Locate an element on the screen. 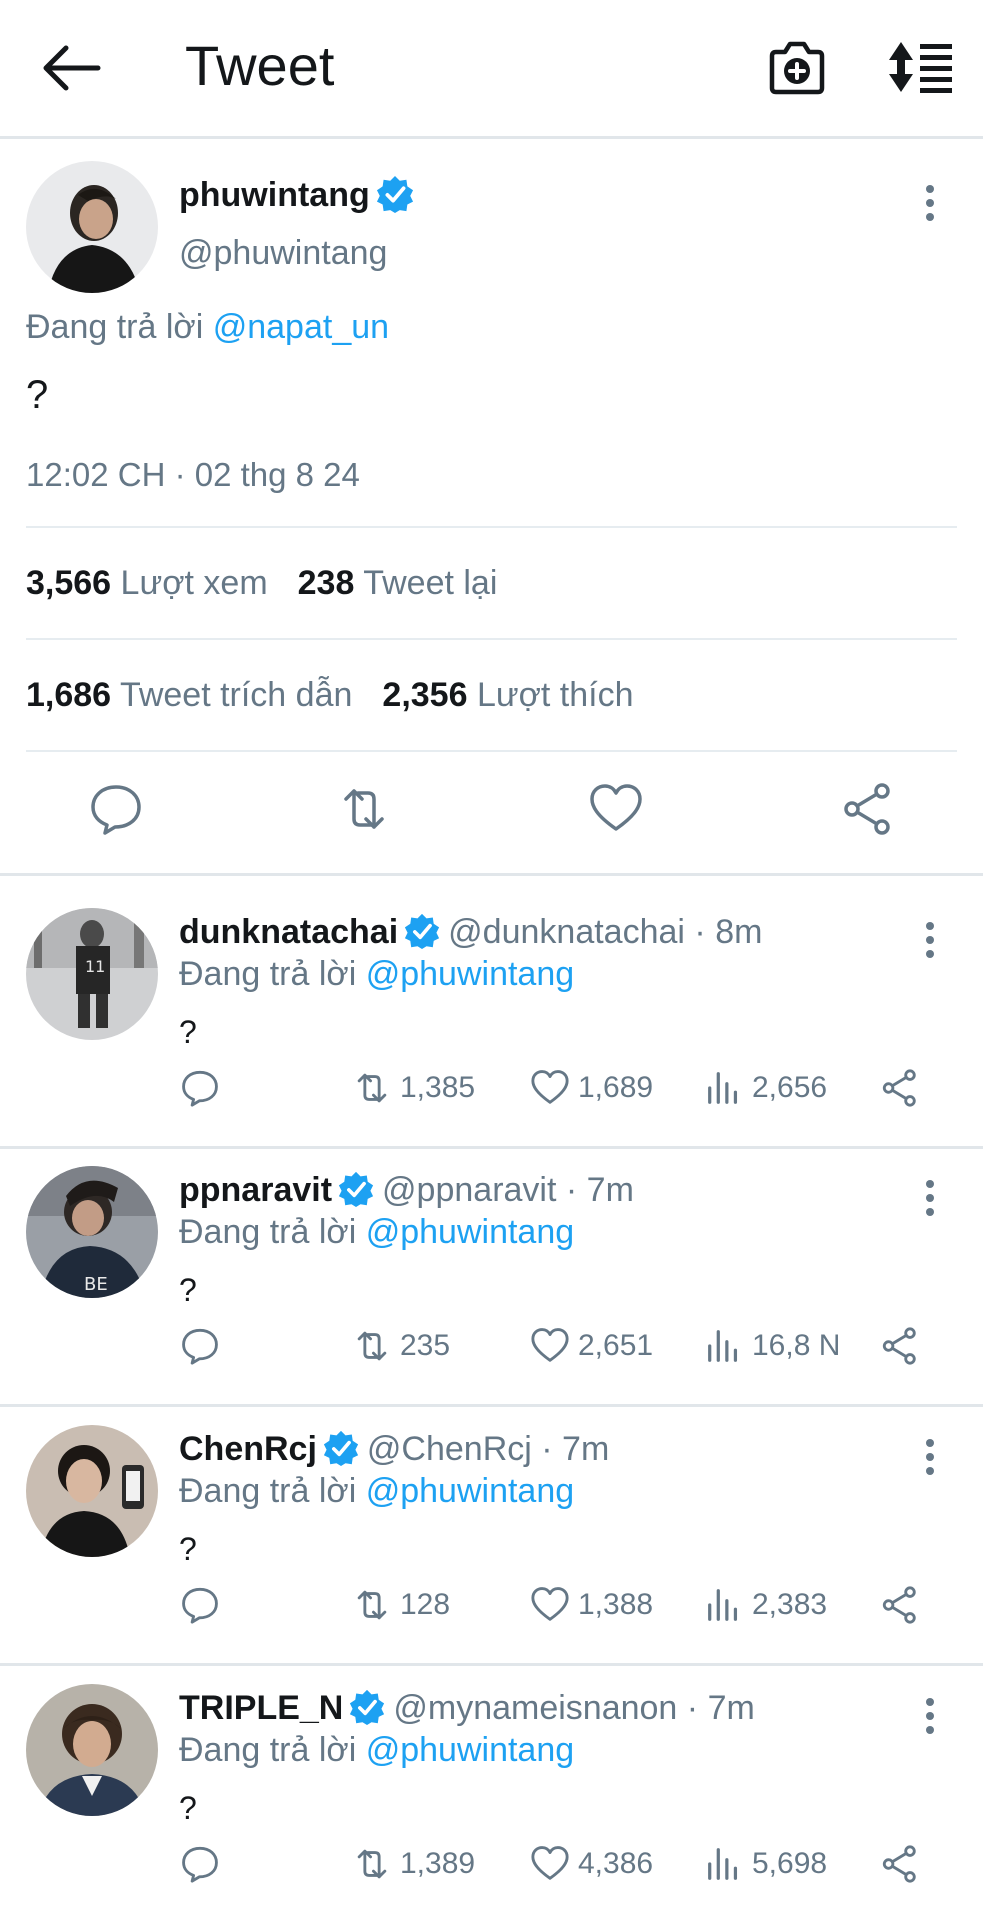  tweet-text: ? is located at coordinates (37, 395).